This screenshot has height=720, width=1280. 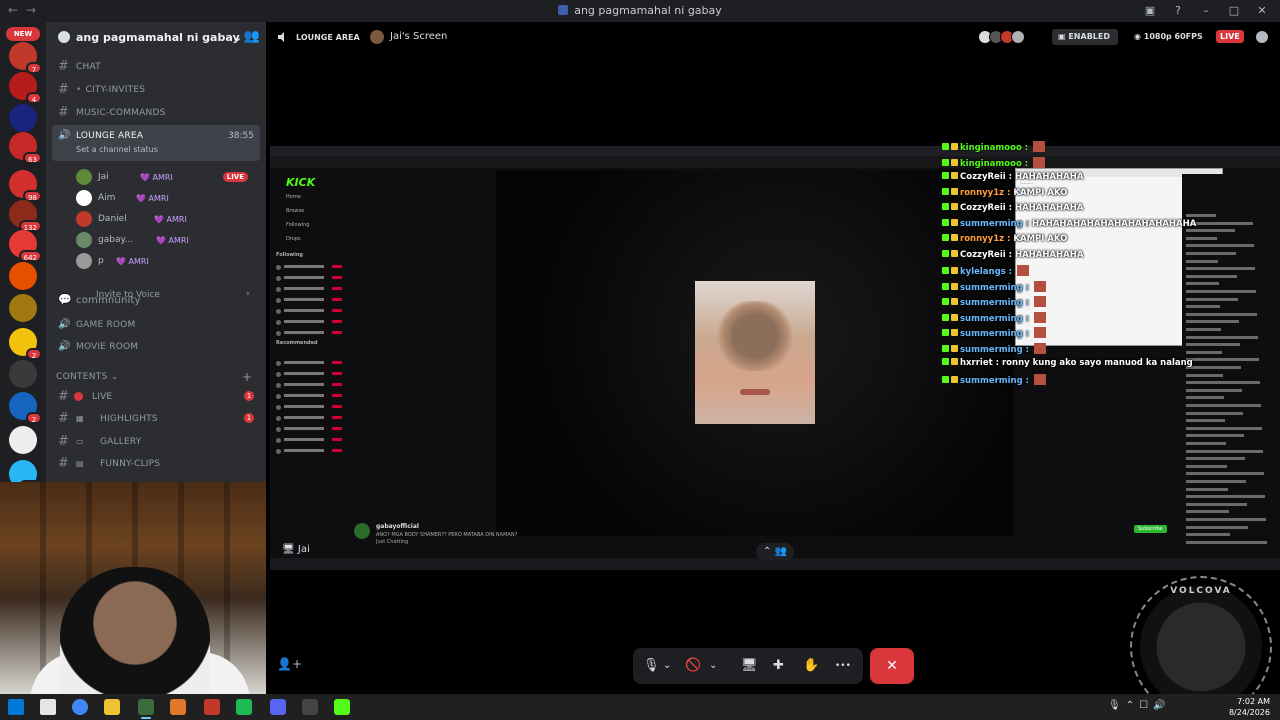 What do you see at coordinates (25, 58) in the screenshot?
I see `server-icon: 7` at bounding box center [25, 58].